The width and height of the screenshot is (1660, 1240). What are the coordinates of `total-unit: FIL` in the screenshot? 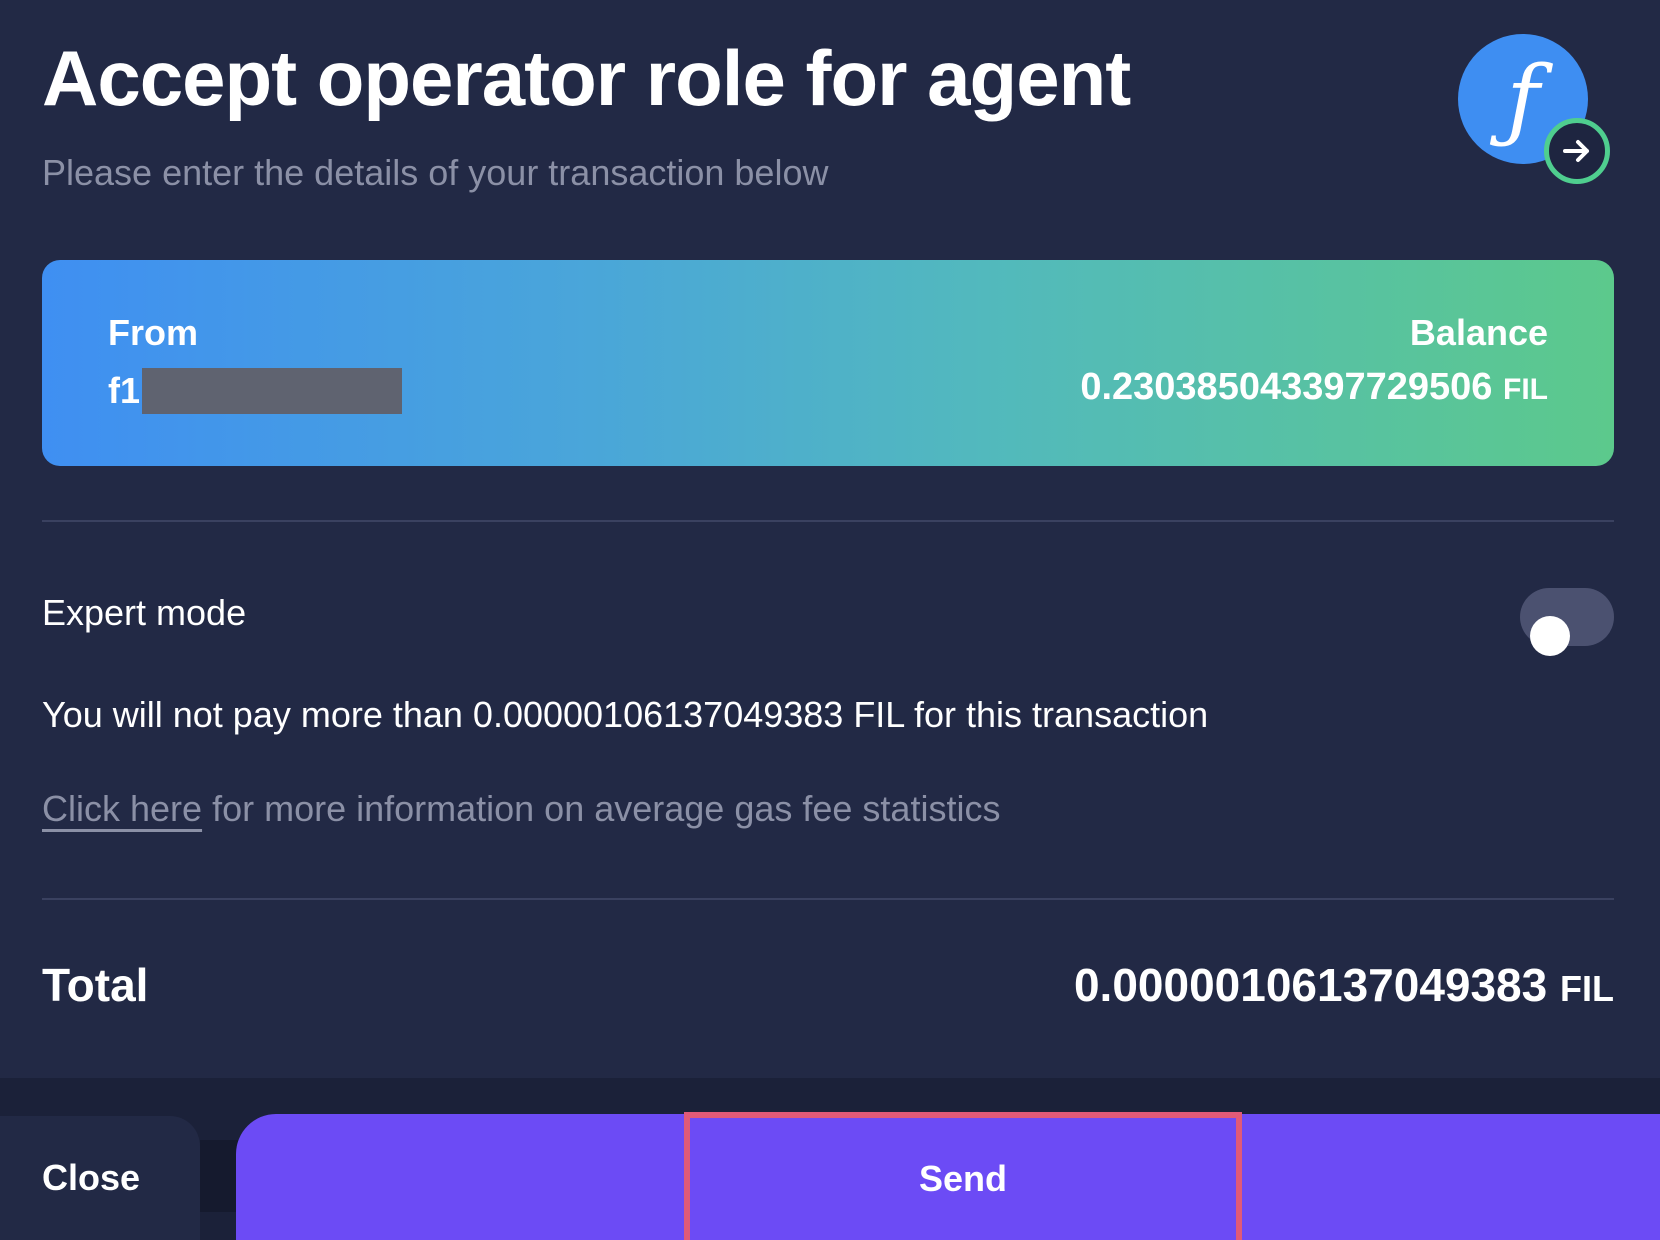 It's located at (1587, 988).